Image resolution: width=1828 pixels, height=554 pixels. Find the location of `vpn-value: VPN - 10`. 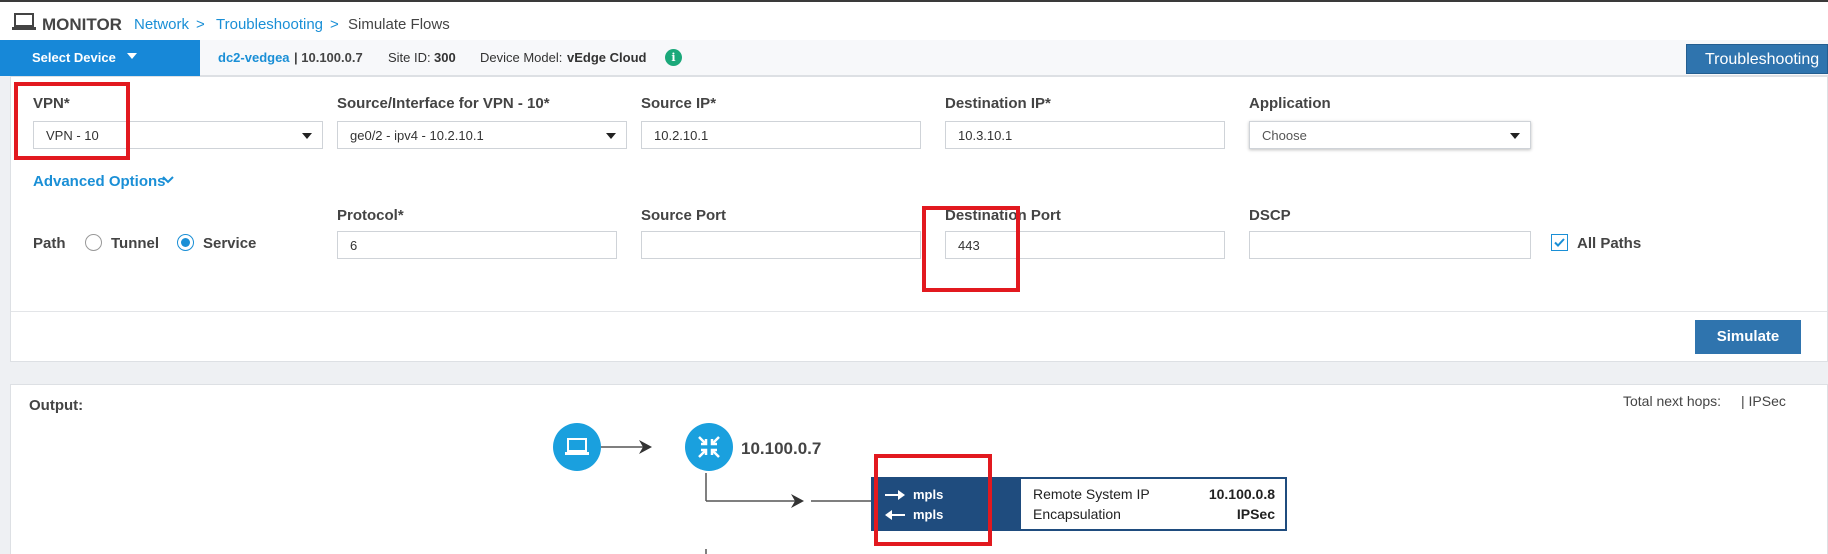

vpn-value: VPN - 10 is located at coordinates (72, 135).